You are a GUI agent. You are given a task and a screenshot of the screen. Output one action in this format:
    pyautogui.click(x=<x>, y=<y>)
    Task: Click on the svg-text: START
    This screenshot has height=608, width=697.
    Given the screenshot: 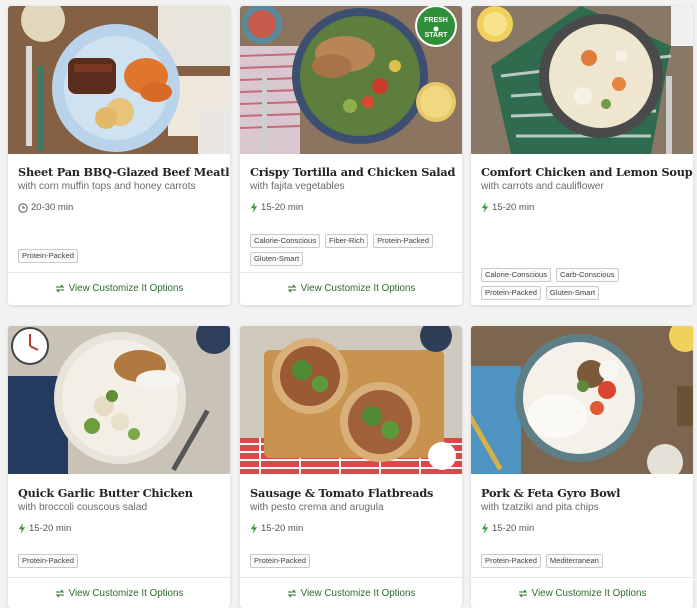 What is the action you would take?
    pyautogui.click(x=437, y=35)
    